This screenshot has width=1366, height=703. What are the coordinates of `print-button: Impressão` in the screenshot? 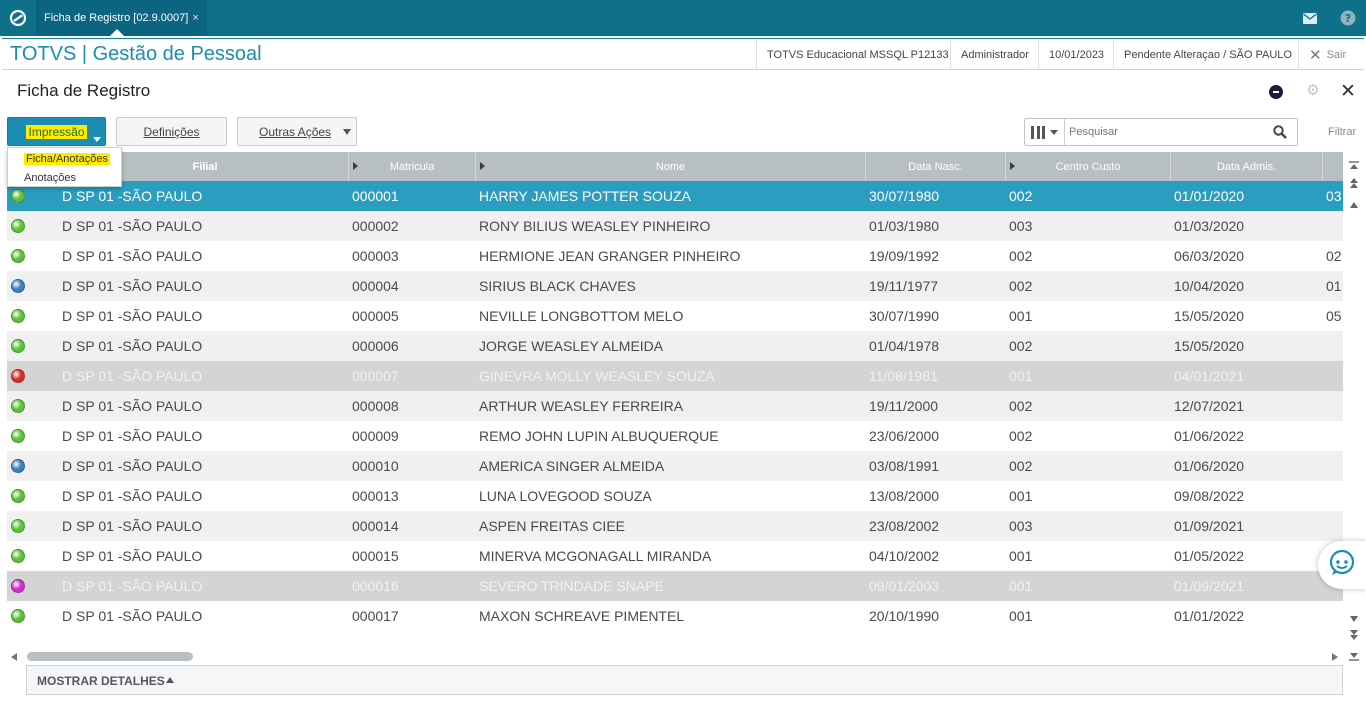 It's located at (56, 131).